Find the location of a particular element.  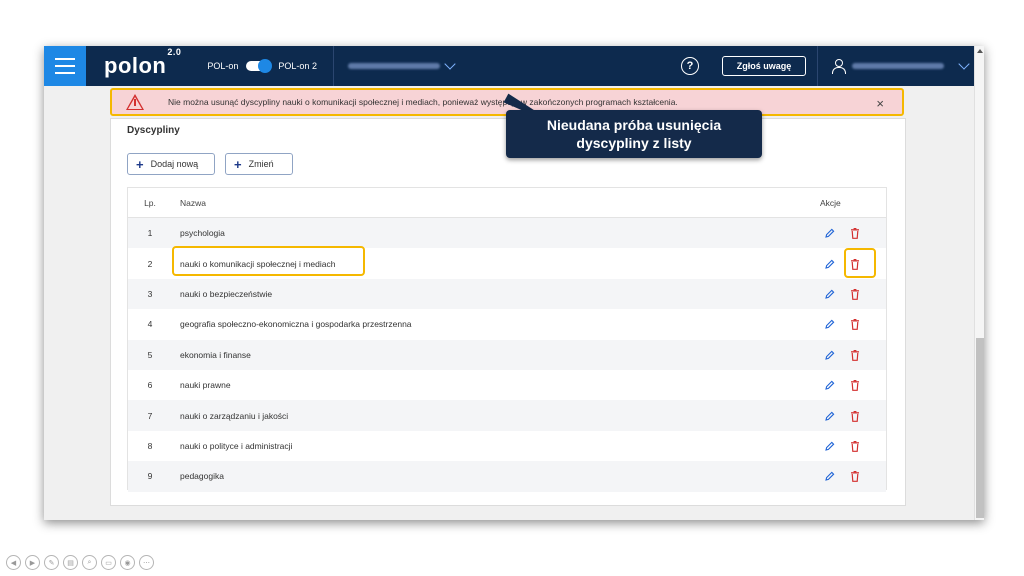

change-button: + Zmień is located at coordinates (259, 164).